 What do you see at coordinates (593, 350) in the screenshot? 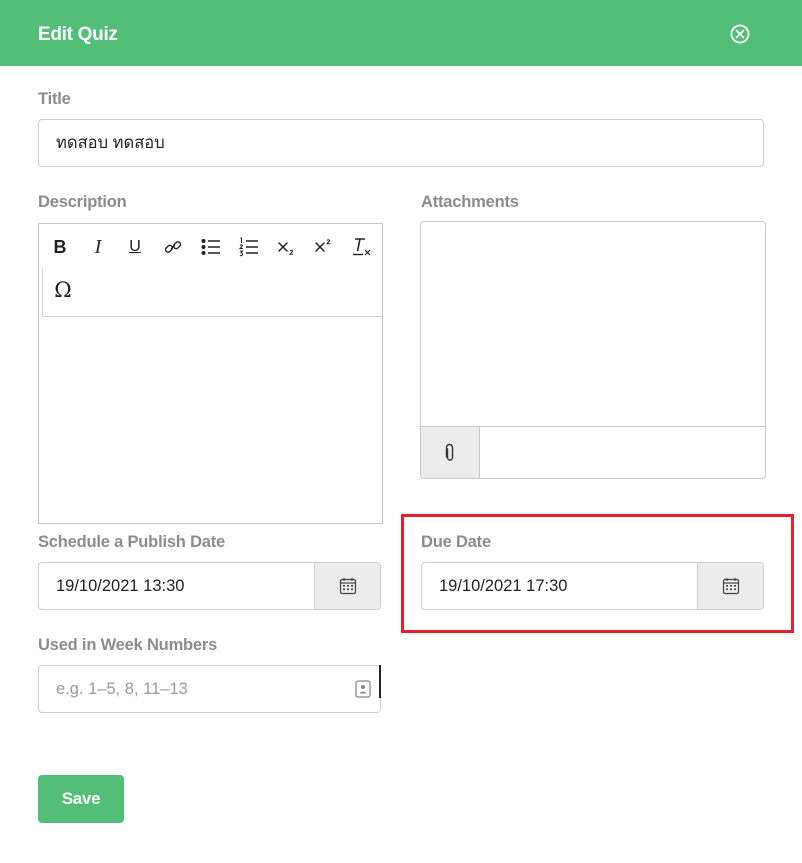
I see `attachments-list` at bounding box center [593, 350].